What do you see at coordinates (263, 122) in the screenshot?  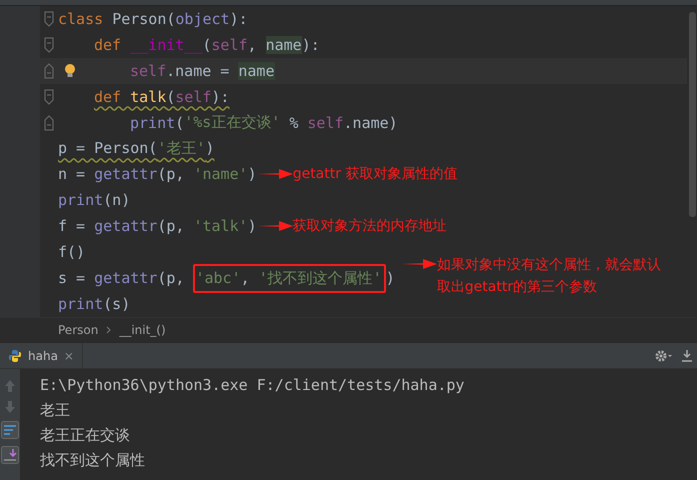 I see `code-line: print('%s正在交谈' % self.name)` at bounding box center [263, 122].